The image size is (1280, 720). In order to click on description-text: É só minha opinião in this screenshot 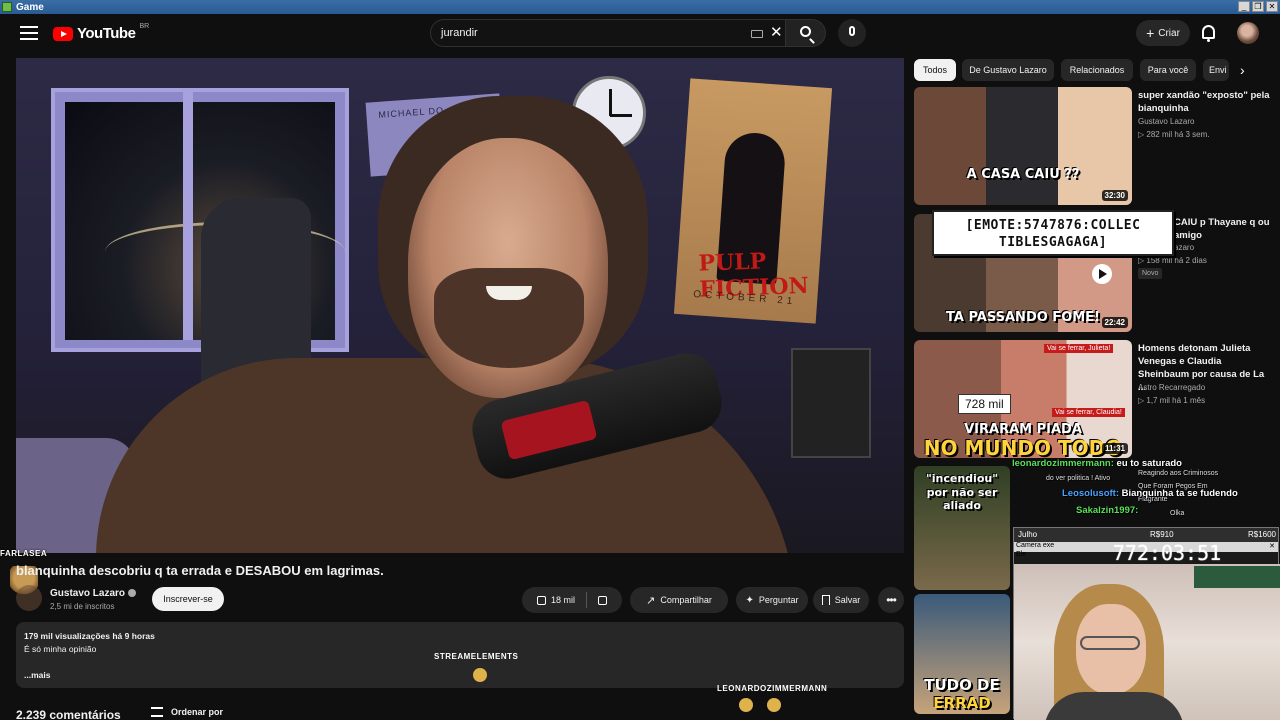, I will do `click(60, 649)`.